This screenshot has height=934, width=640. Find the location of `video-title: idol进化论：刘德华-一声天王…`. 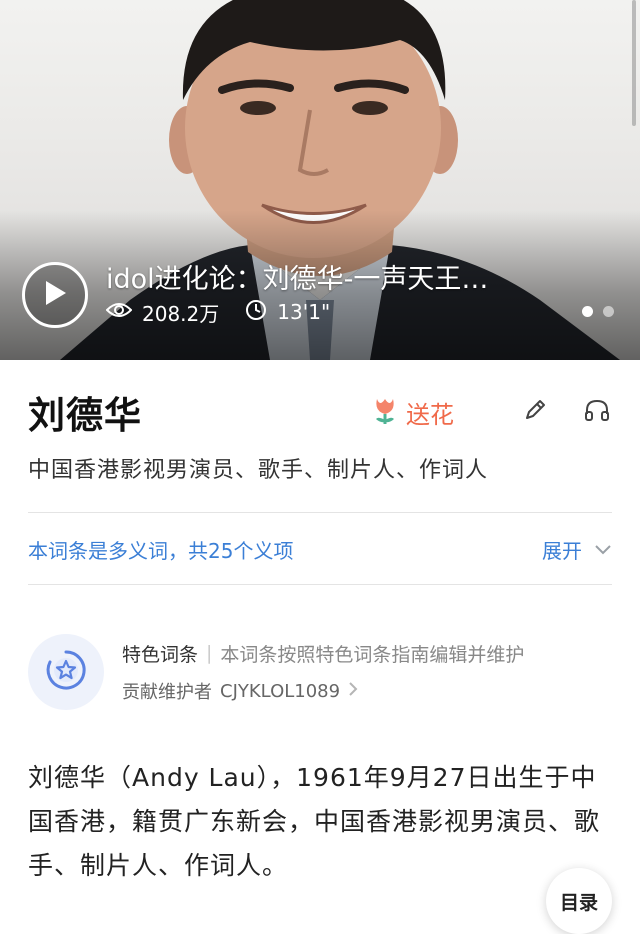

video-title: idol进化论：刘德华-一声天王… is located at coordinates (316, 280).